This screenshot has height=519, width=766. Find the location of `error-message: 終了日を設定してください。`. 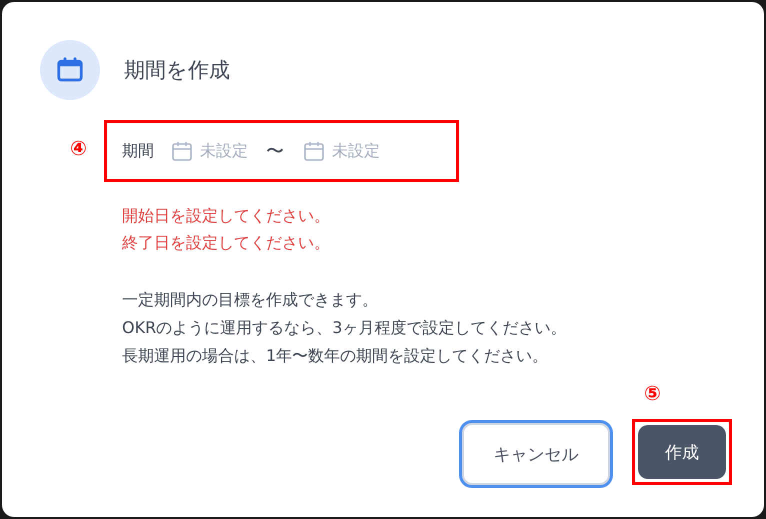

error-message: 終了日を設定してください。 is located at coordinates (226, 243).